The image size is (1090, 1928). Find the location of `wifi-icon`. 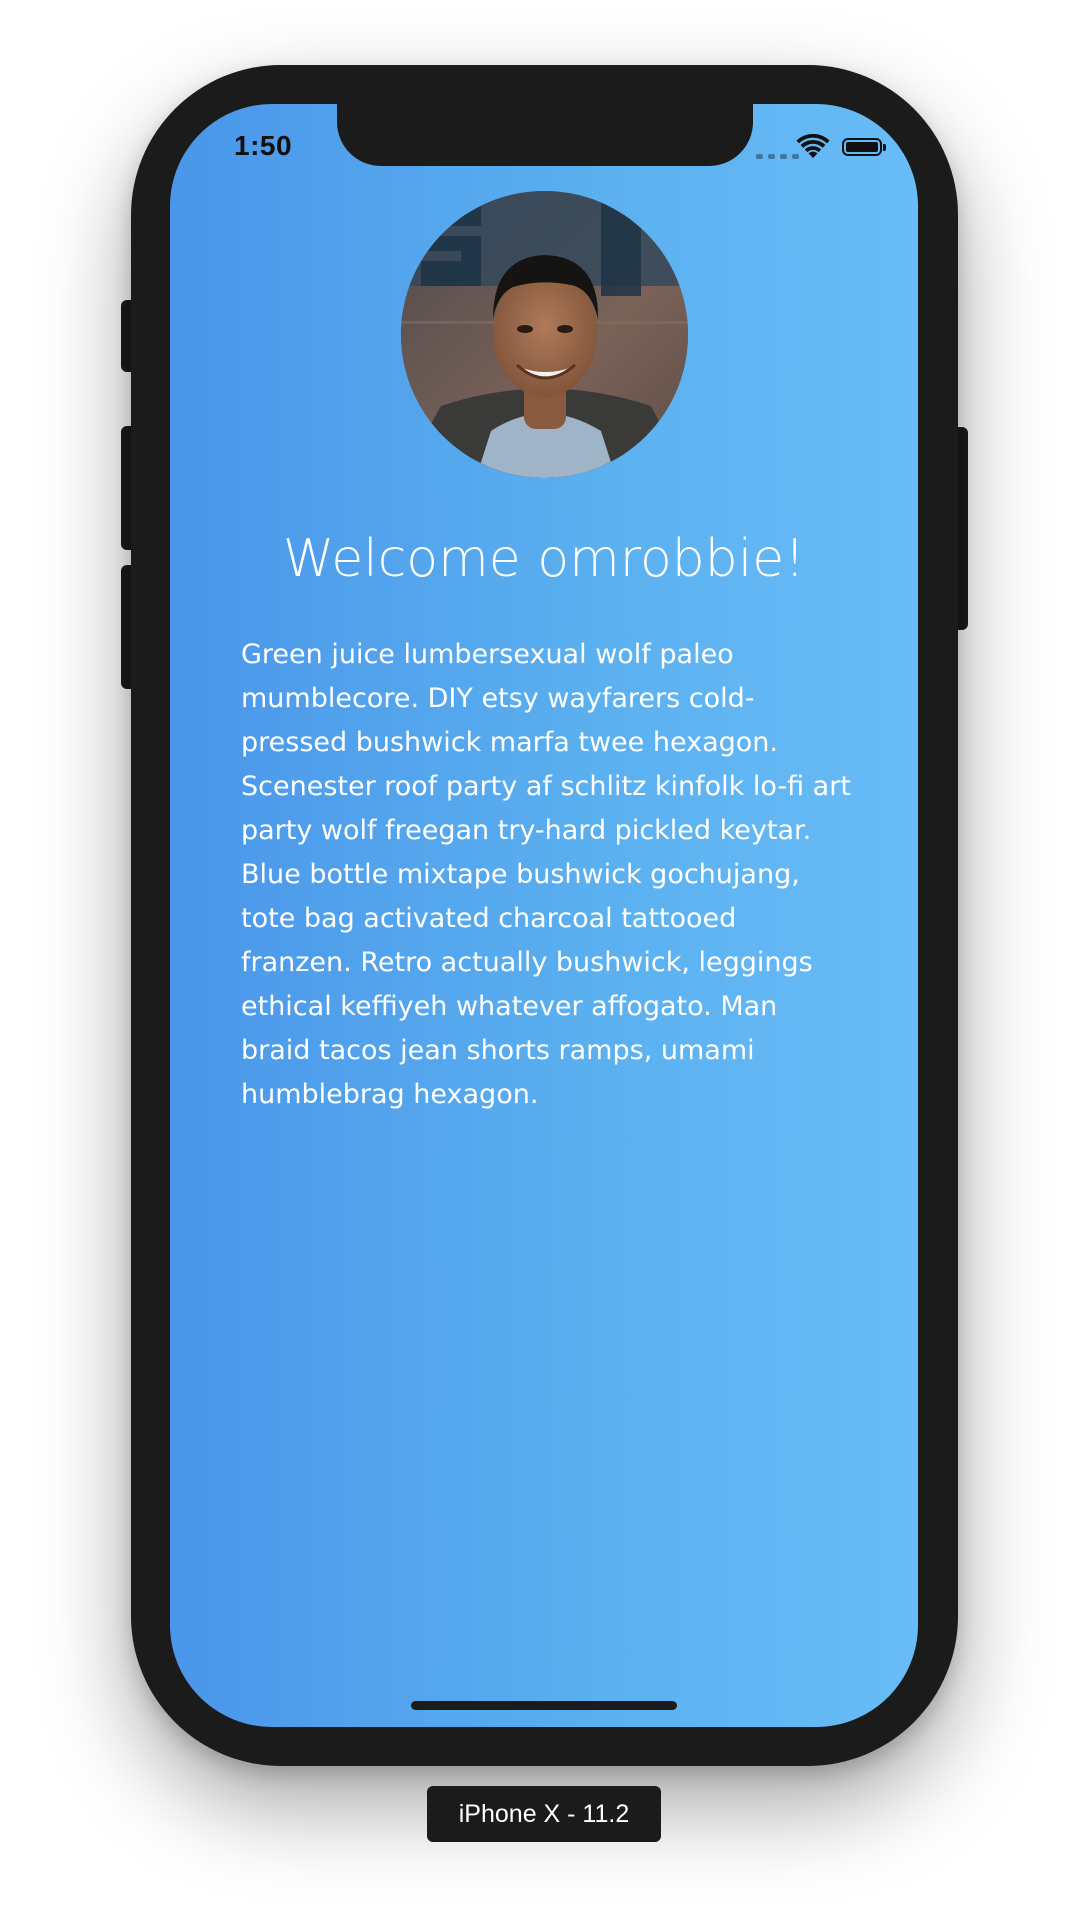

wifi-icon is located at coordinates (813, 146).